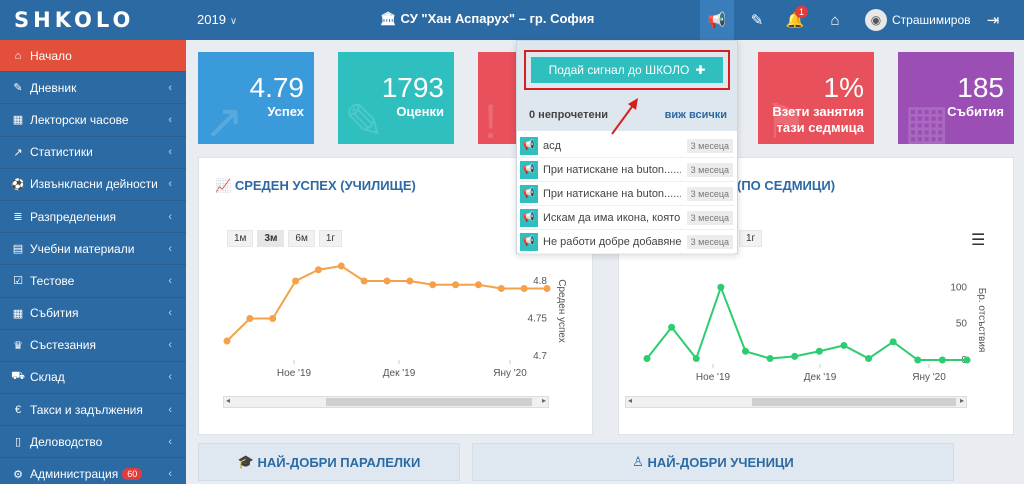 This screenshot has width=1024, height=484. I want to click on sidebar-item-label: Разпределения, so click(73, 216).